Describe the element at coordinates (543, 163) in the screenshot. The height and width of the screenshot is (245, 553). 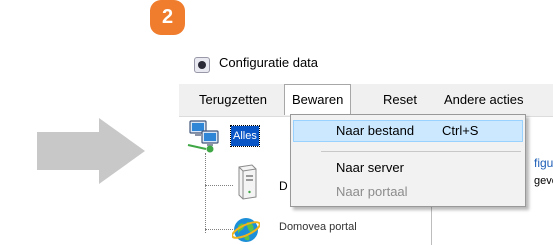
I see `right-panel-text-1: figu` at that location.